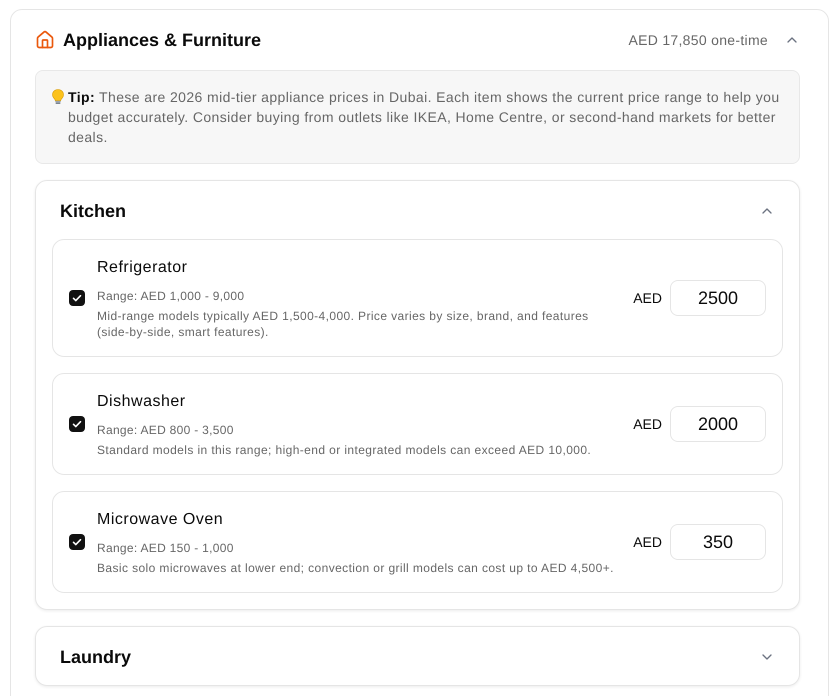  I want to click on category-title: Kitchen, so click(93, 211).